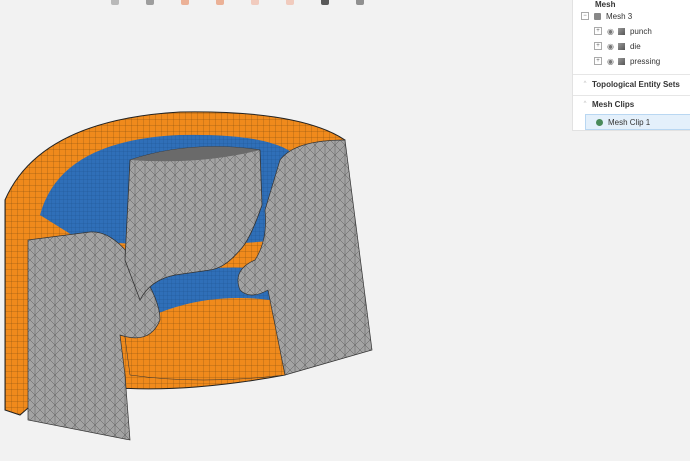 Image resolution: width=690 pixels, height=461 pixels. I want to click on tree-item-mesh-3: − Mesh 3, so click(635, 16).